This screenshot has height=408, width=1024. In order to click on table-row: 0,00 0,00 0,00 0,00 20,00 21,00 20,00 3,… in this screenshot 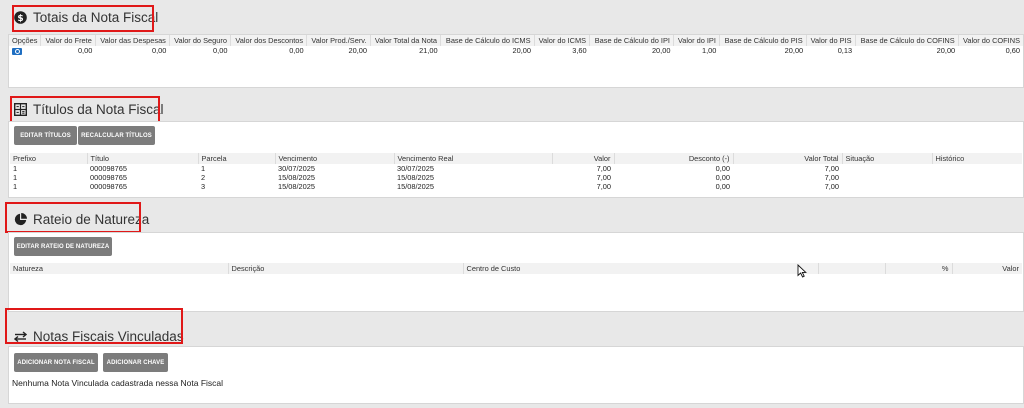, I will do `click(516, 50)`.